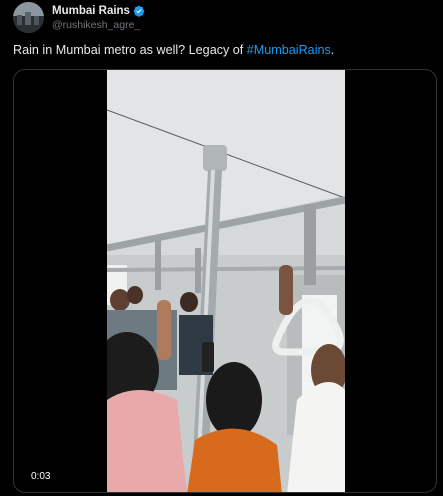 The image size is (443, 496). I want to click on passenger-hair, so click(234, 400).